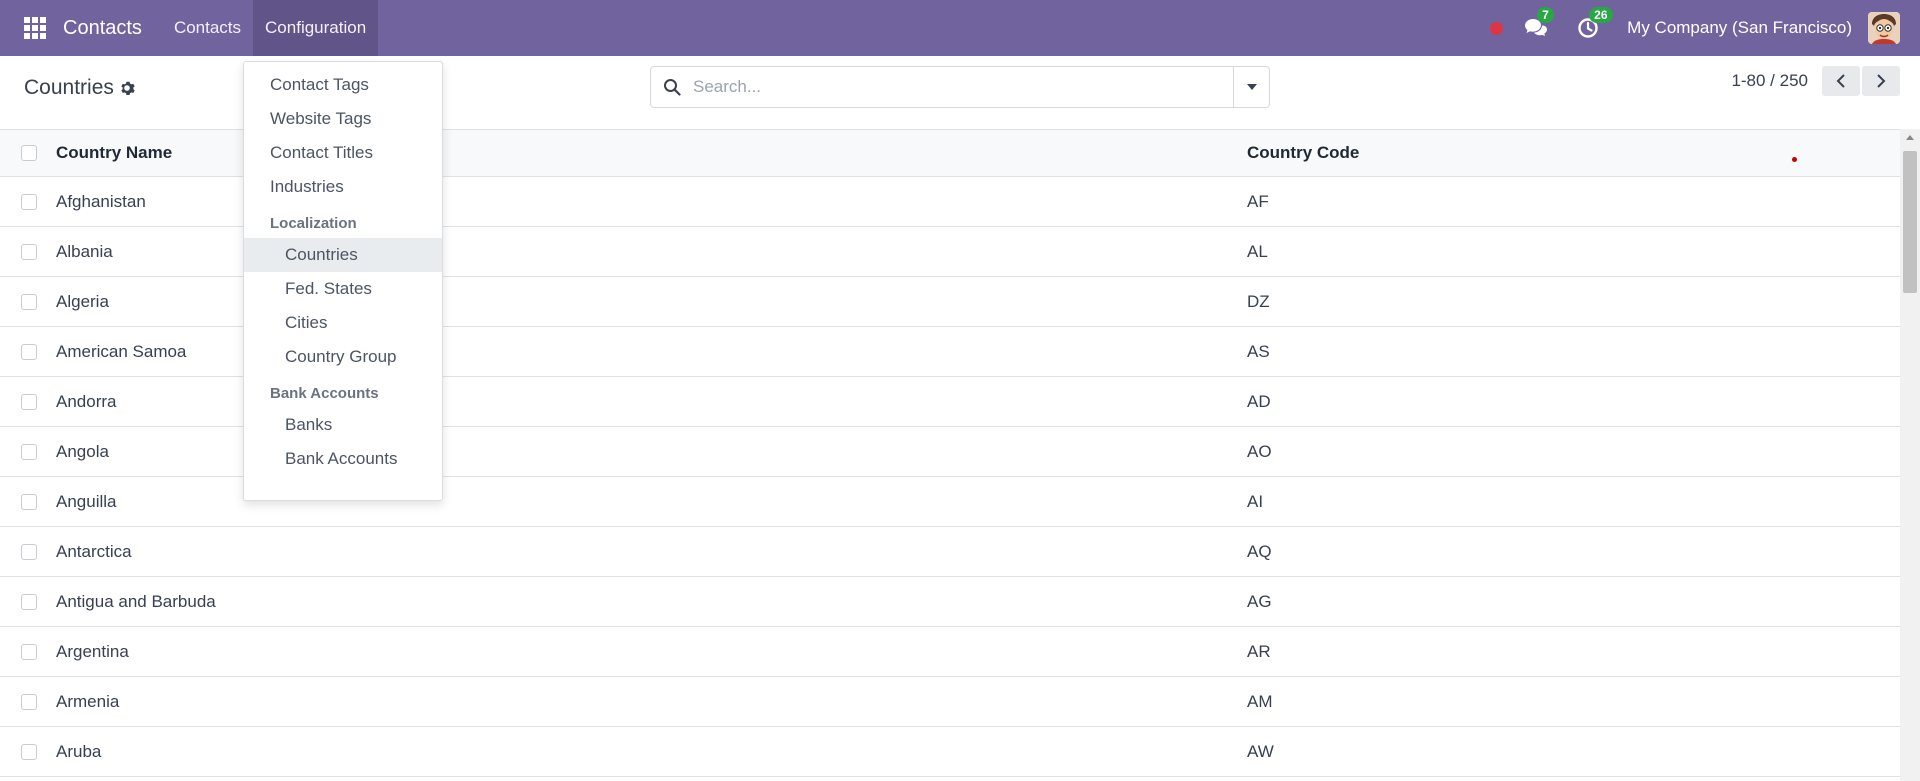 This screenshot has width=1920, height=781. Describe the element at coordinates (324, 393) in the screenshot. I see `menu-section-bank-accounts: Bank Accounts` at that location.